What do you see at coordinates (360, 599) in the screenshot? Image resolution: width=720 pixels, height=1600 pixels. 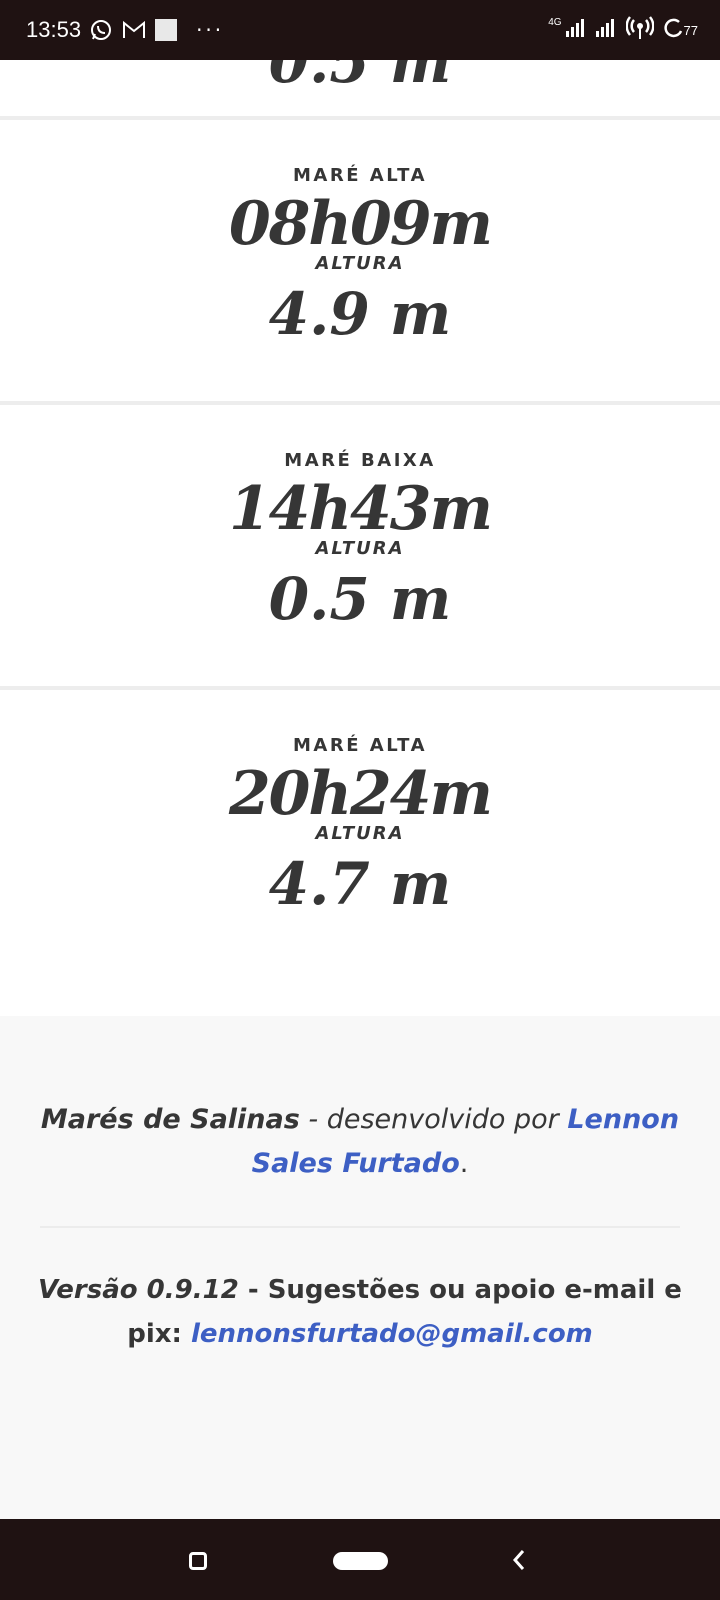 I see `tide-height: 0.5 m` at bounding box center [360, 599].